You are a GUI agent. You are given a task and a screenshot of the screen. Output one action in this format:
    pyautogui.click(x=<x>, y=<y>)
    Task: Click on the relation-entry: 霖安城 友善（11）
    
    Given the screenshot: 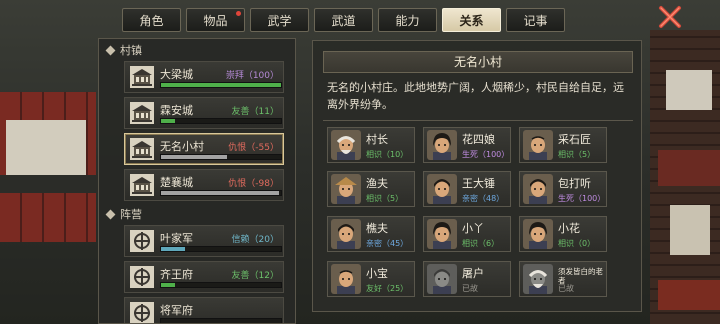 What is the action you would take?
    pyautogui.click(x=204, y=113)
    